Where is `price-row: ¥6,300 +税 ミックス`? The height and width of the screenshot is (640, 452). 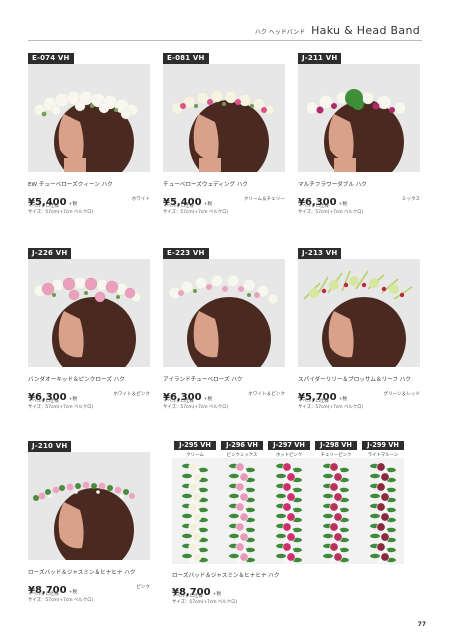 price-row: ¥6,300 +税 ミックス is located at coordinates (359, 199).